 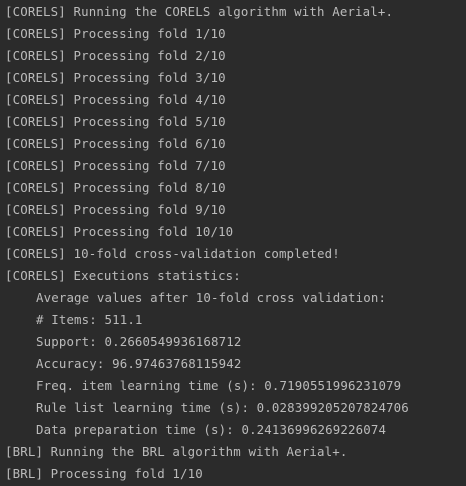 What do you see at coordinates (115, 209) in the screenshot?
I see `console-line: [CORELS] Processing fold 9/10` at bounding box center [115, 209].